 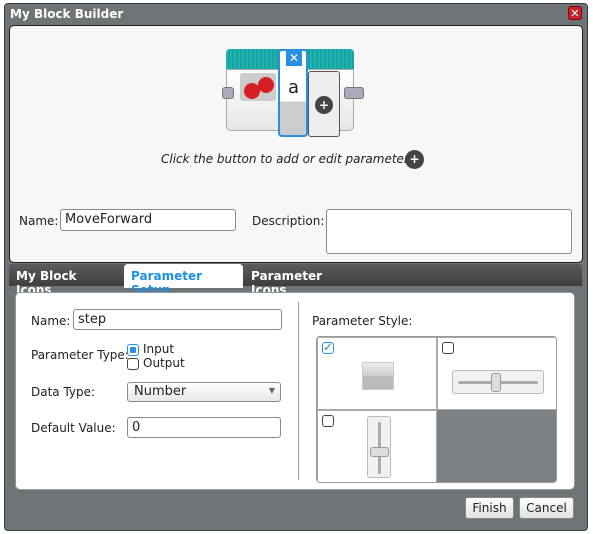 I want to click on param-name-input: step, so click(x=177, y=319).